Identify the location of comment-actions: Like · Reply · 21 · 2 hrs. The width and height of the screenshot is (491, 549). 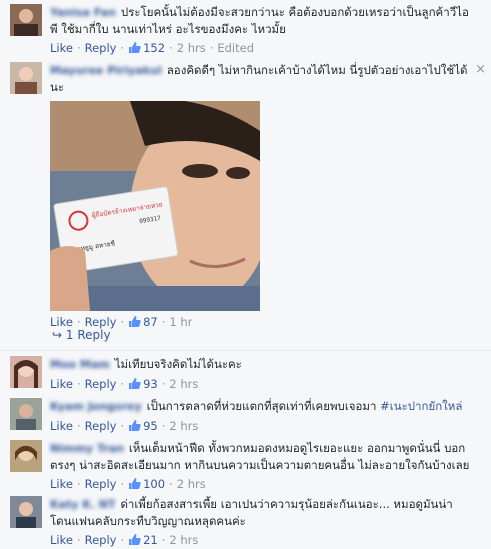
(262, 540).